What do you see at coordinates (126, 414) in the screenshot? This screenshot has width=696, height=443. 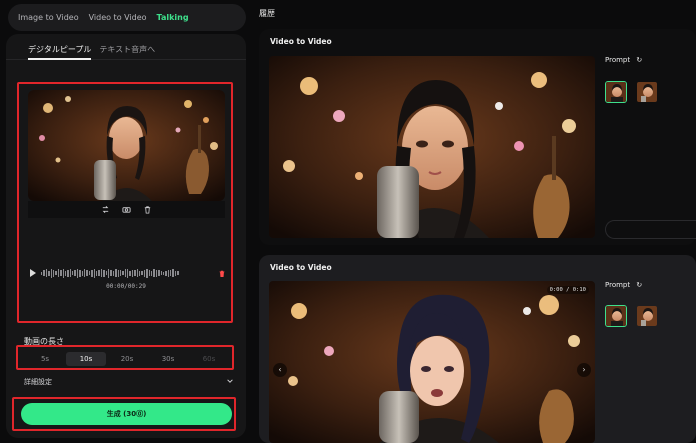 I see `generate-button: 生成 (30⓪)` at bounding box center [126, 414].